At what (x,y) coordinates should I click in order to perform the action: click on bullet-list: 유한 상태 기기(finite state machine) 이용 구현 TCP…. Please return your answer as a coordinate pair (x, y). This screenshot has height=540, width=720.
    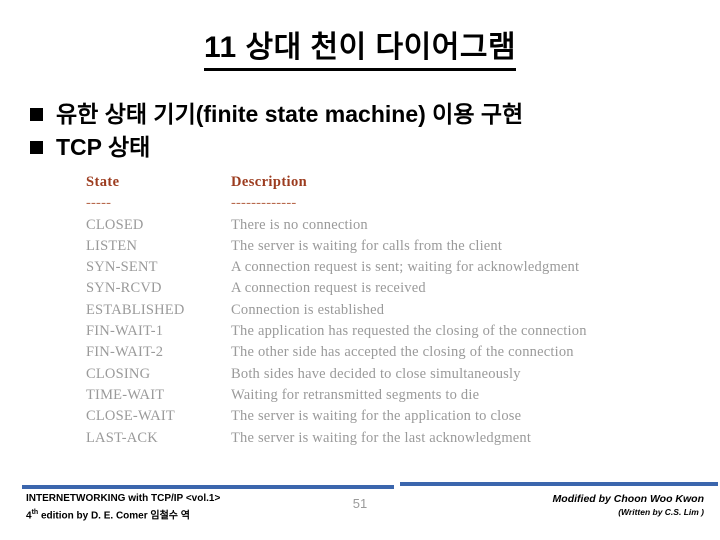
    Looking at the image, I should click on (365, 133).